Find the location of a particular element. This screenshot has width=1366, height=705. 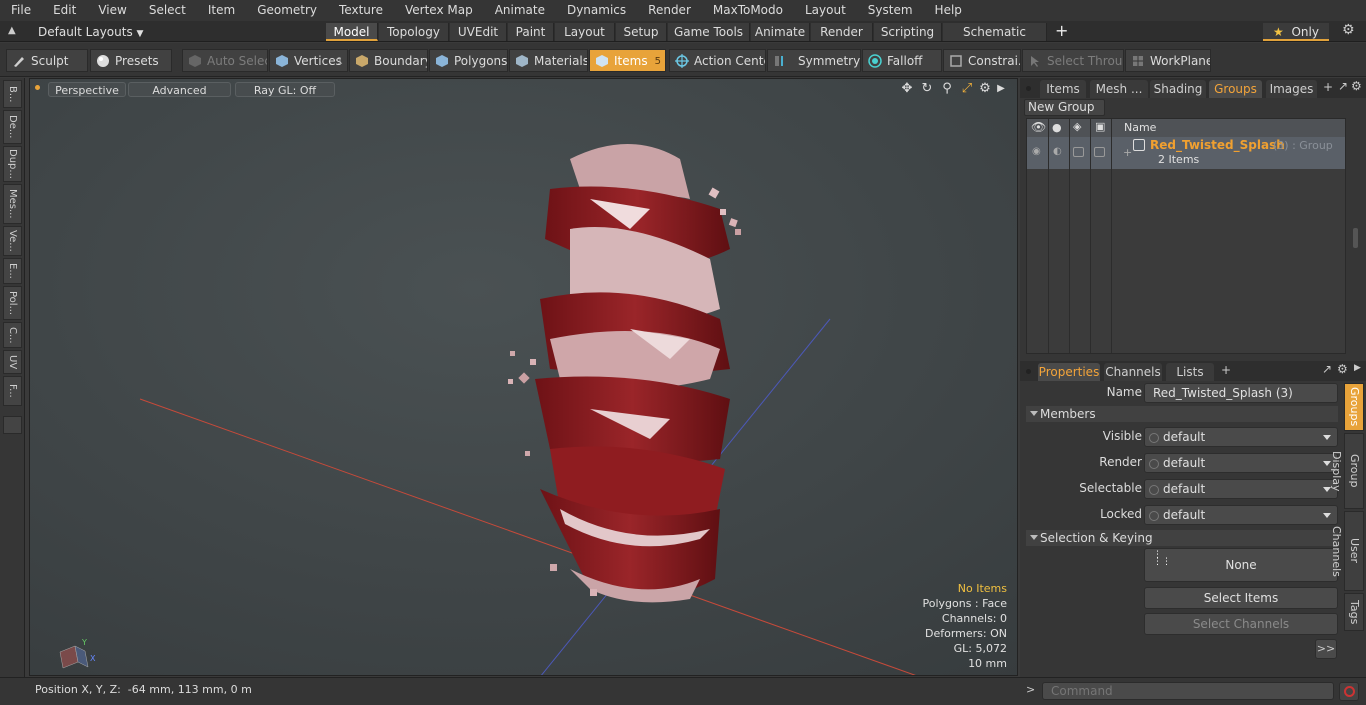

auto-select-button: Auto Select is located at coordinates (225, 60).